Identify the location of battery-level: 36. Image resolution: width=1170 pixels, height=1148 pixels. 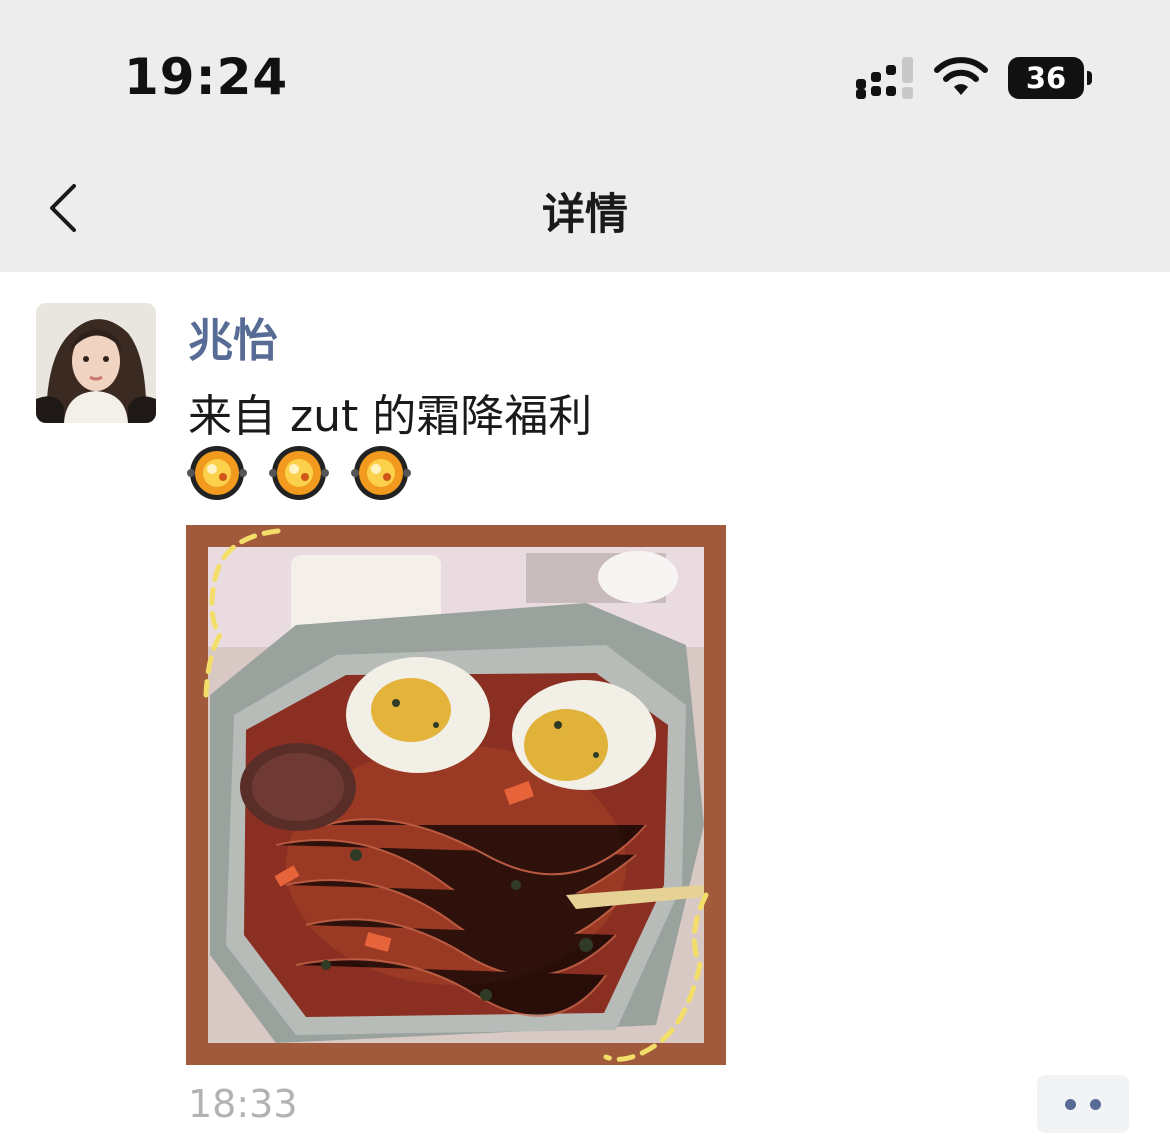
(1046, 78).